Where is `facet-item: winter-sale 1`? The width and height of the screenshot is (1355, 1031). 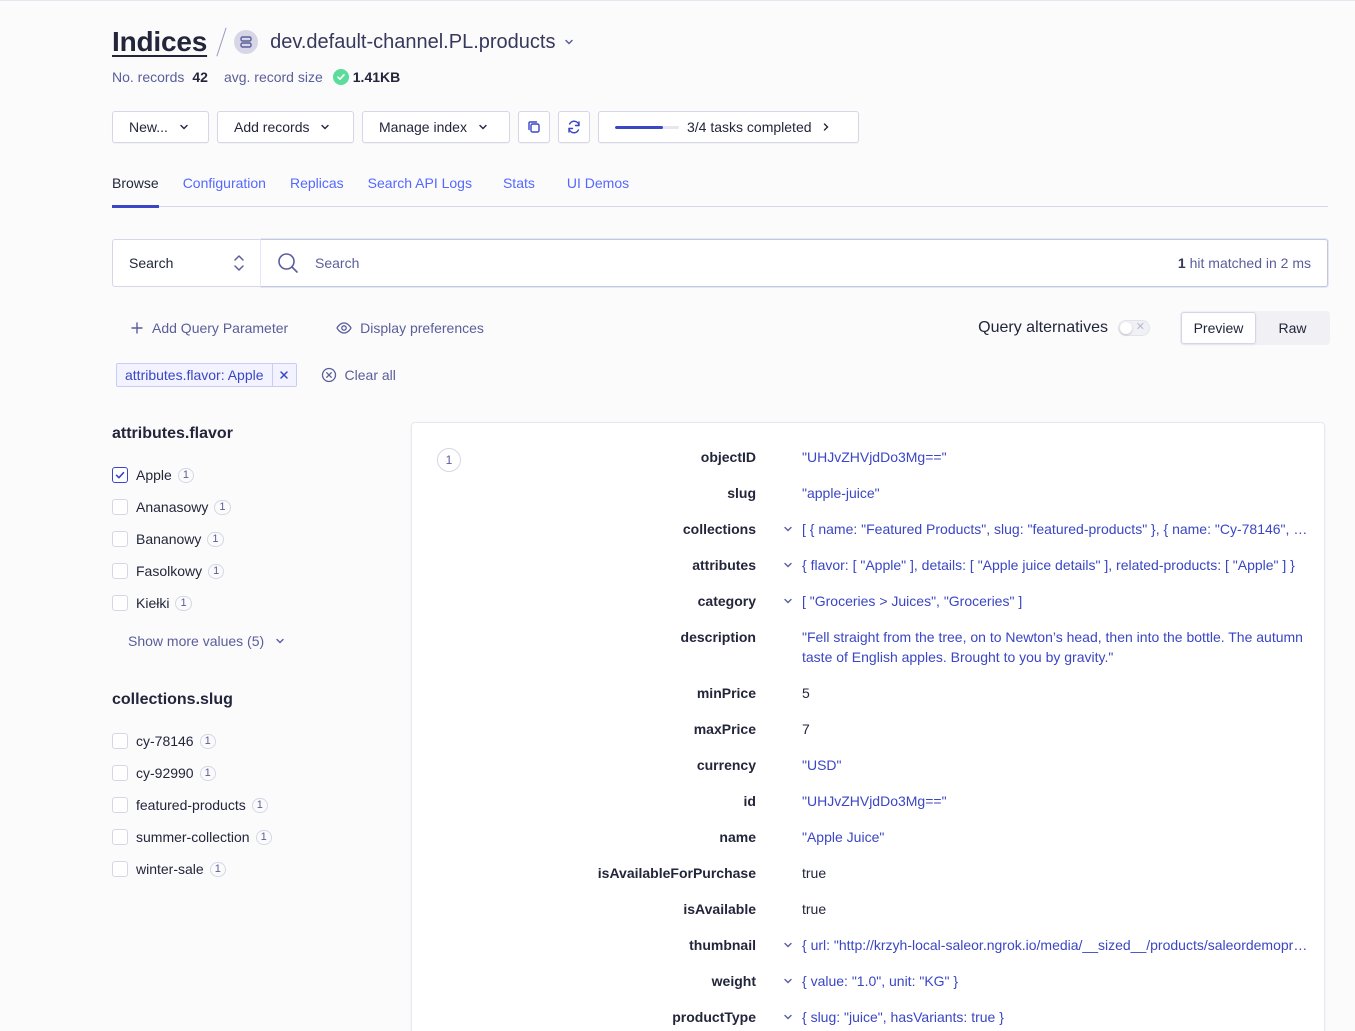
facet-item: winter-sale 1 is located at coordinates (242, 869).